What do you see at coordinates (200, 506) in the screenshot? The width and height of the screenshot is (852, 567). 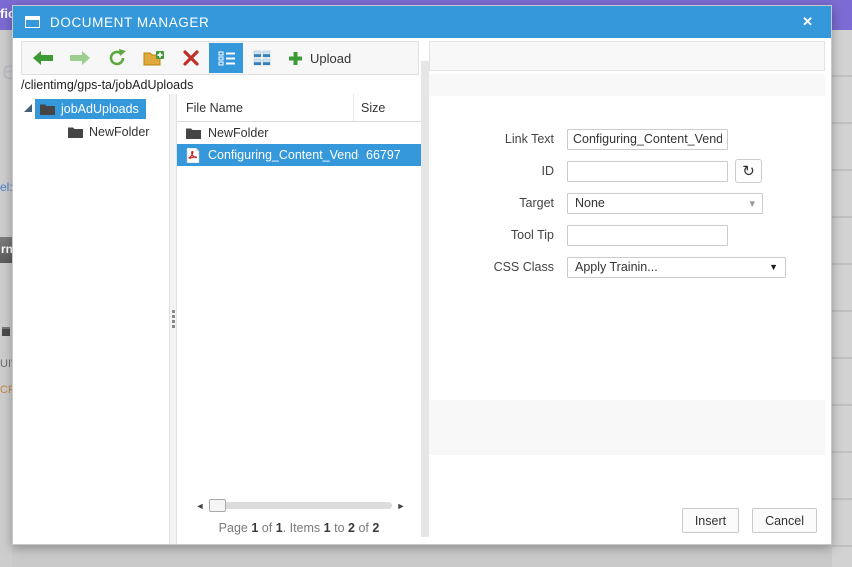 I see `scroll-left-icon: ◄` at bounding box center [200, 506].